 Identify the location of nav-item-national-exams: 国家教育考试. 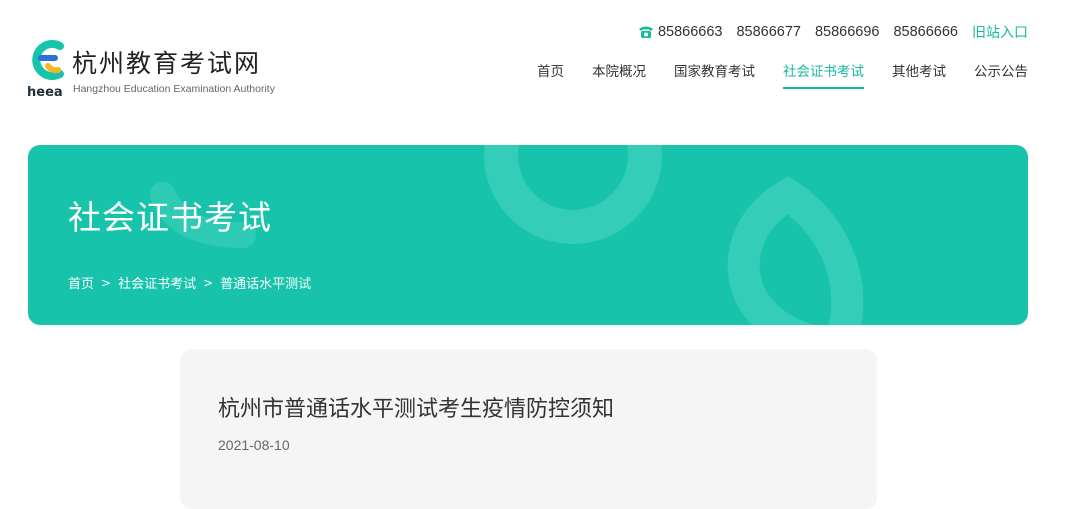
(714, 74).